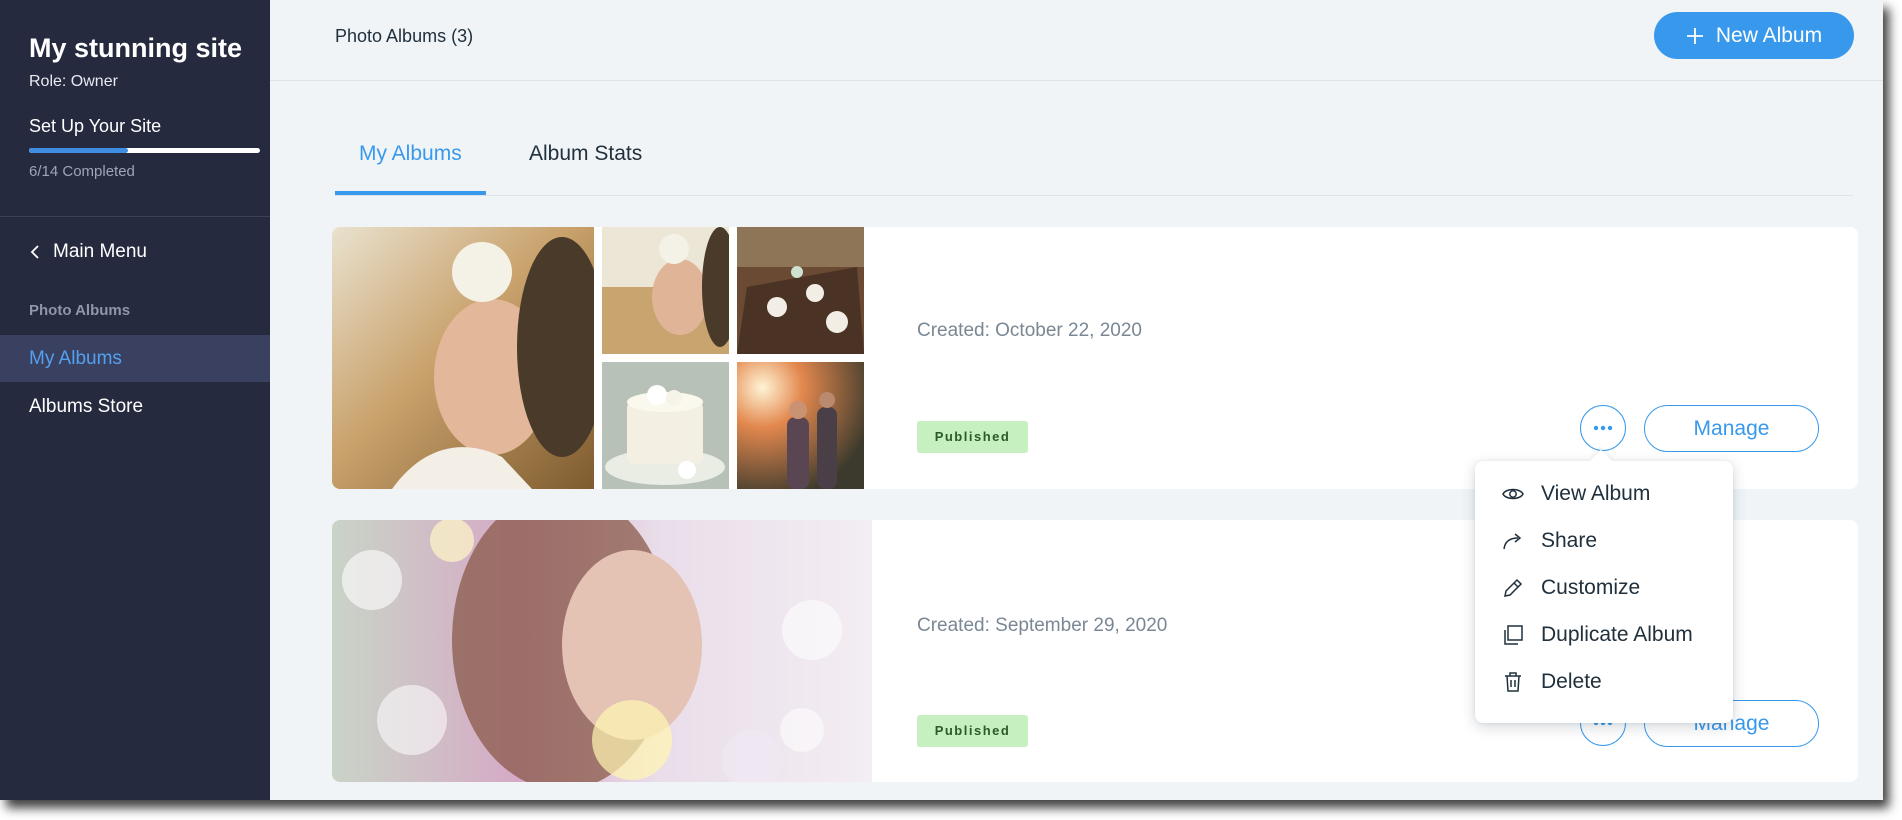 Image resolution: width=1902 pixels, height=820 pixels. I want to click on manage-button: Manage, so click(1731, 428).